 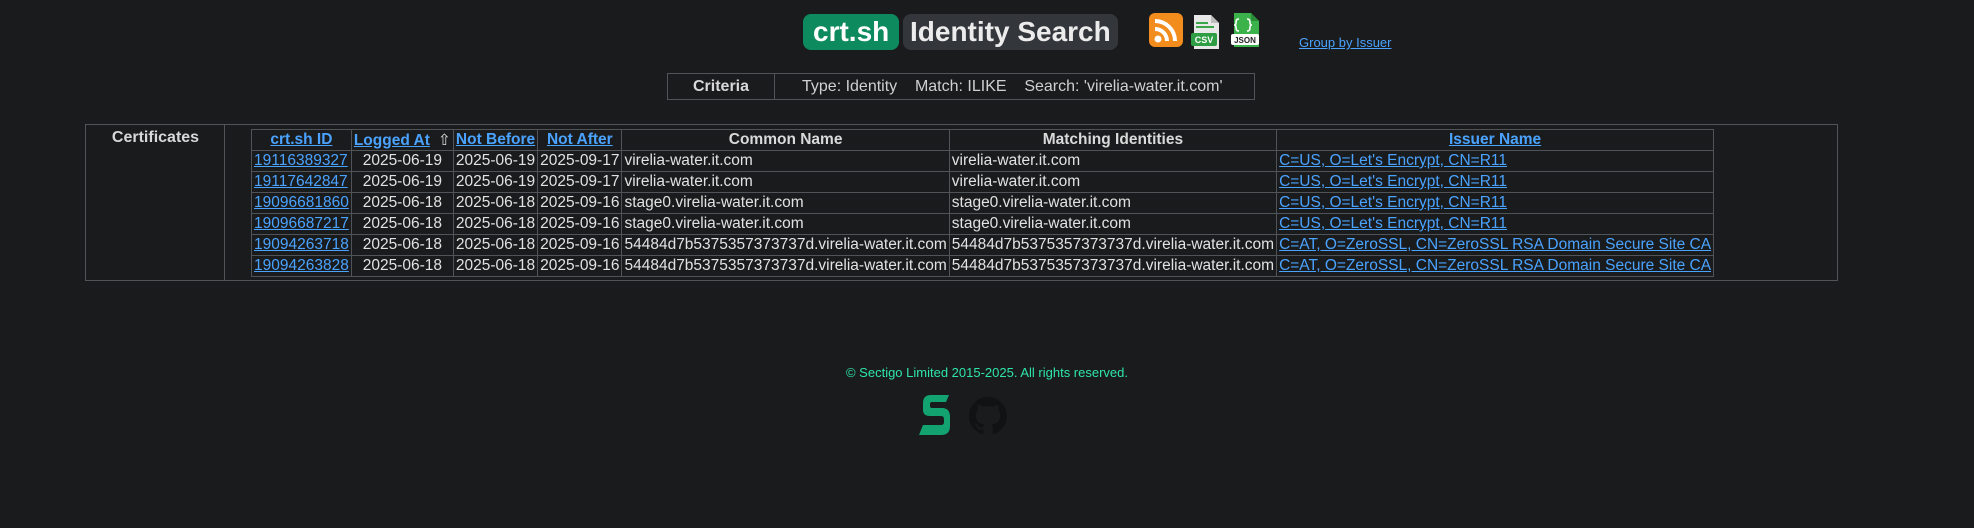 I want to click on cell-id: 19096687217, so click(x=301, y=224).